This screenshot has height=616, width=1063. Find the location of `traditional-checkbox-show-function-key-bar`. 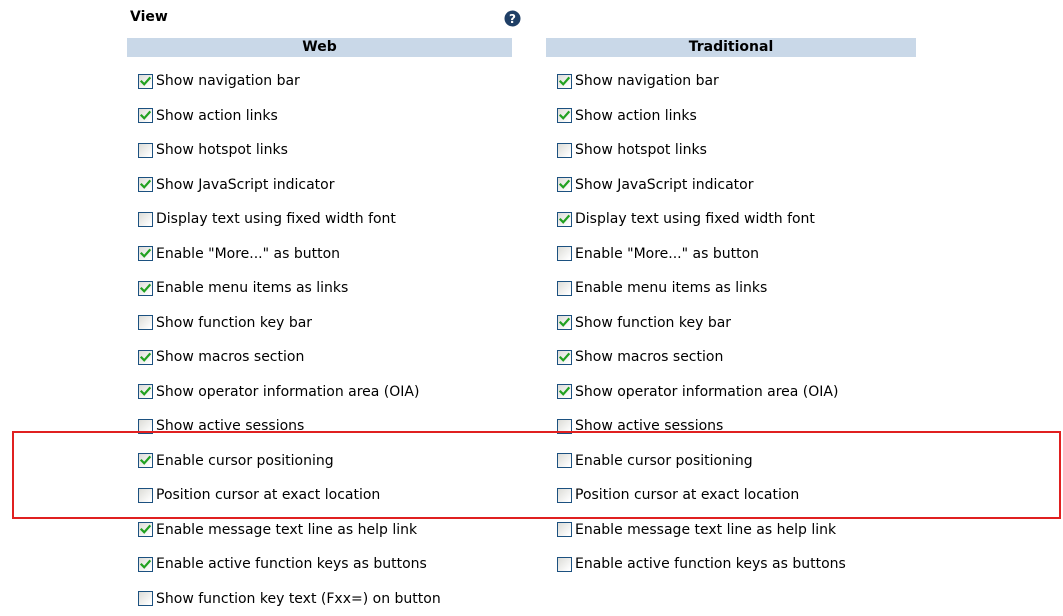

traditional-checkbox-show-function-key-bar is located at coordinates (564, 322).